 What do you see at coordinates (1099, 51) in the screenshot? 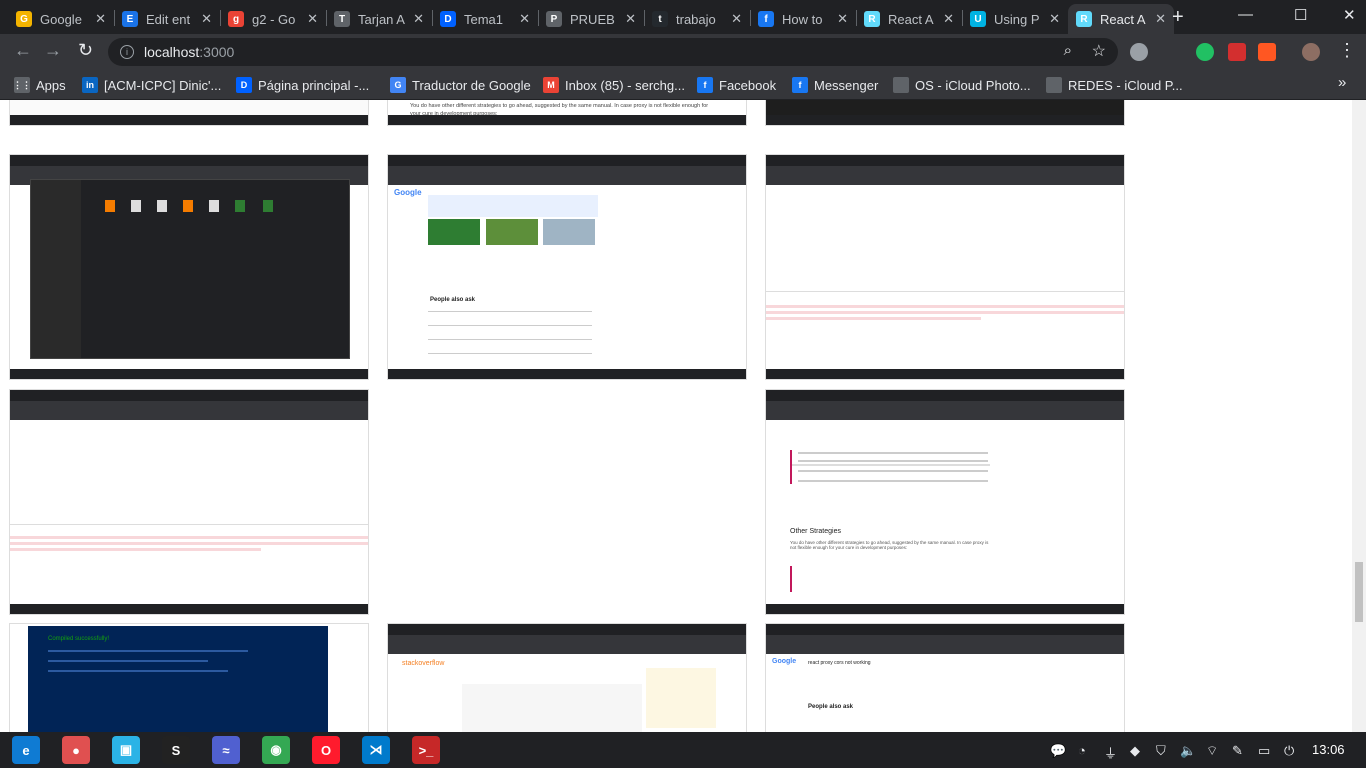
I see `bookmark-star-icon: ☆` at bounding box center [1099, 51].